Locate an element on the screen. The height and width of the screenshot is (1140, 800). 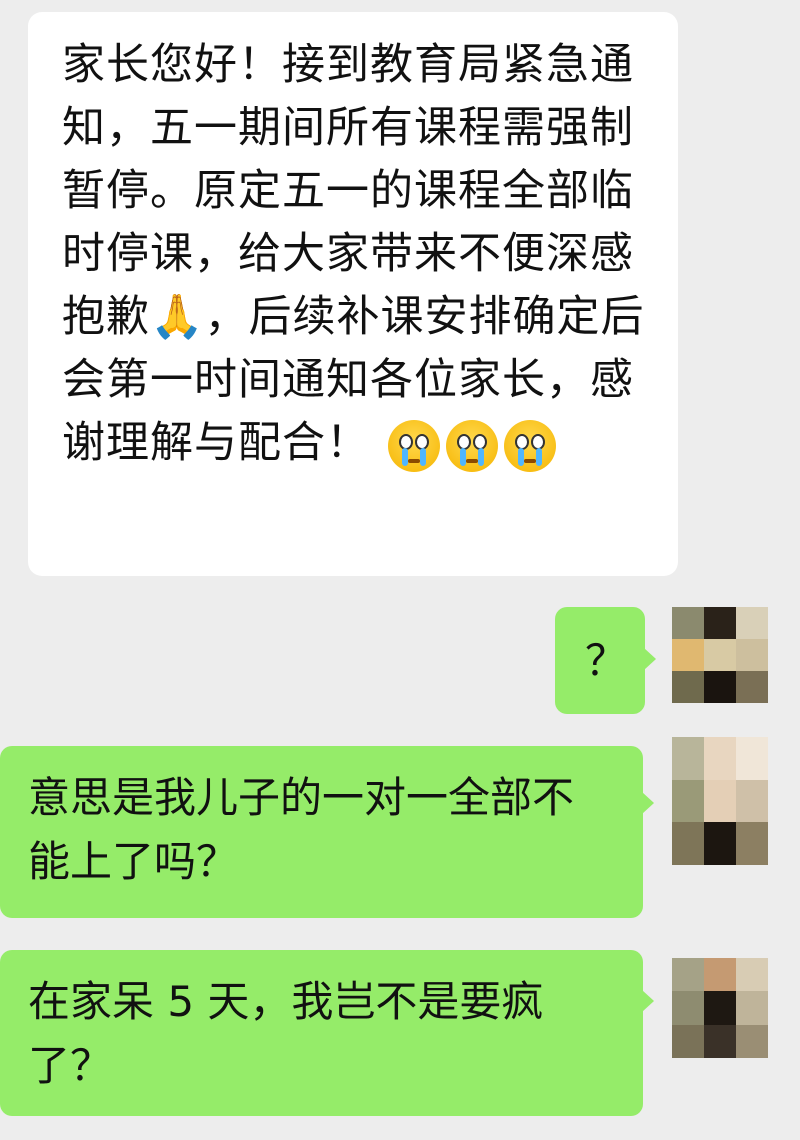
outgoing-message-bubble: 意思是我儿子的一对一全部不能上了吗？ is located at coordinates (321, 832).